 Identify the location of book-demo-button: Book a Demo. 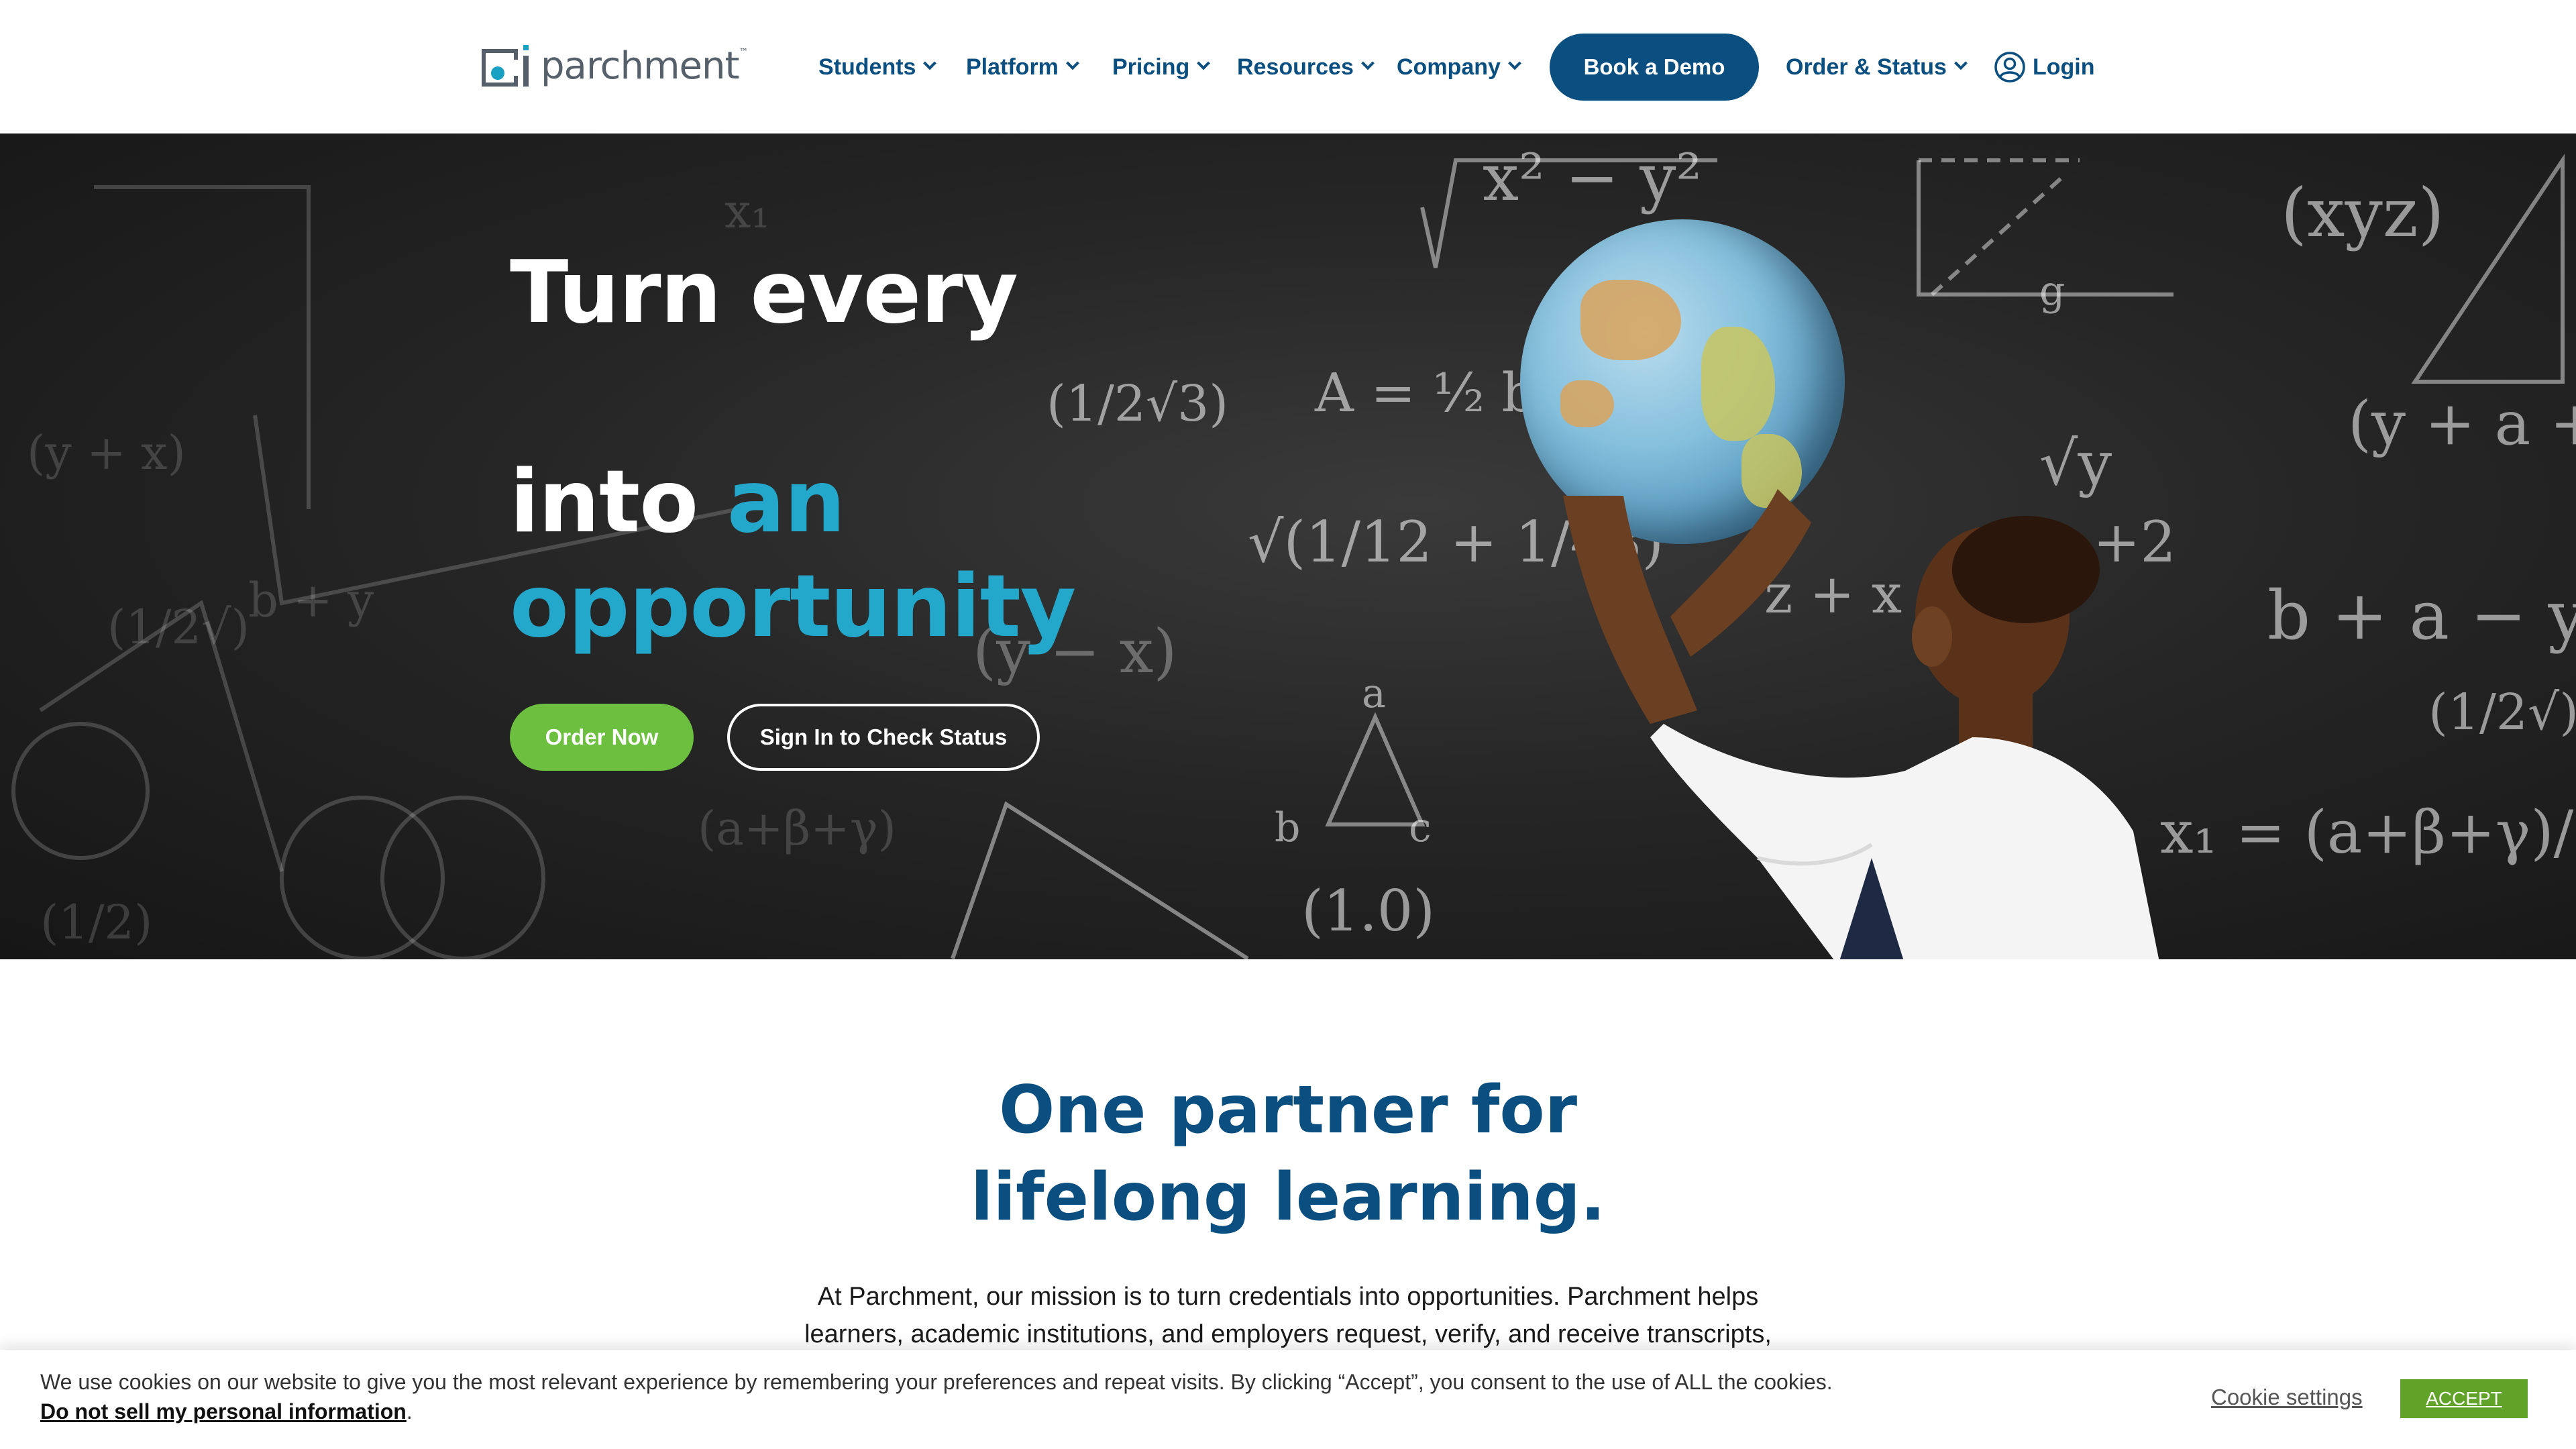
(1654, 67).